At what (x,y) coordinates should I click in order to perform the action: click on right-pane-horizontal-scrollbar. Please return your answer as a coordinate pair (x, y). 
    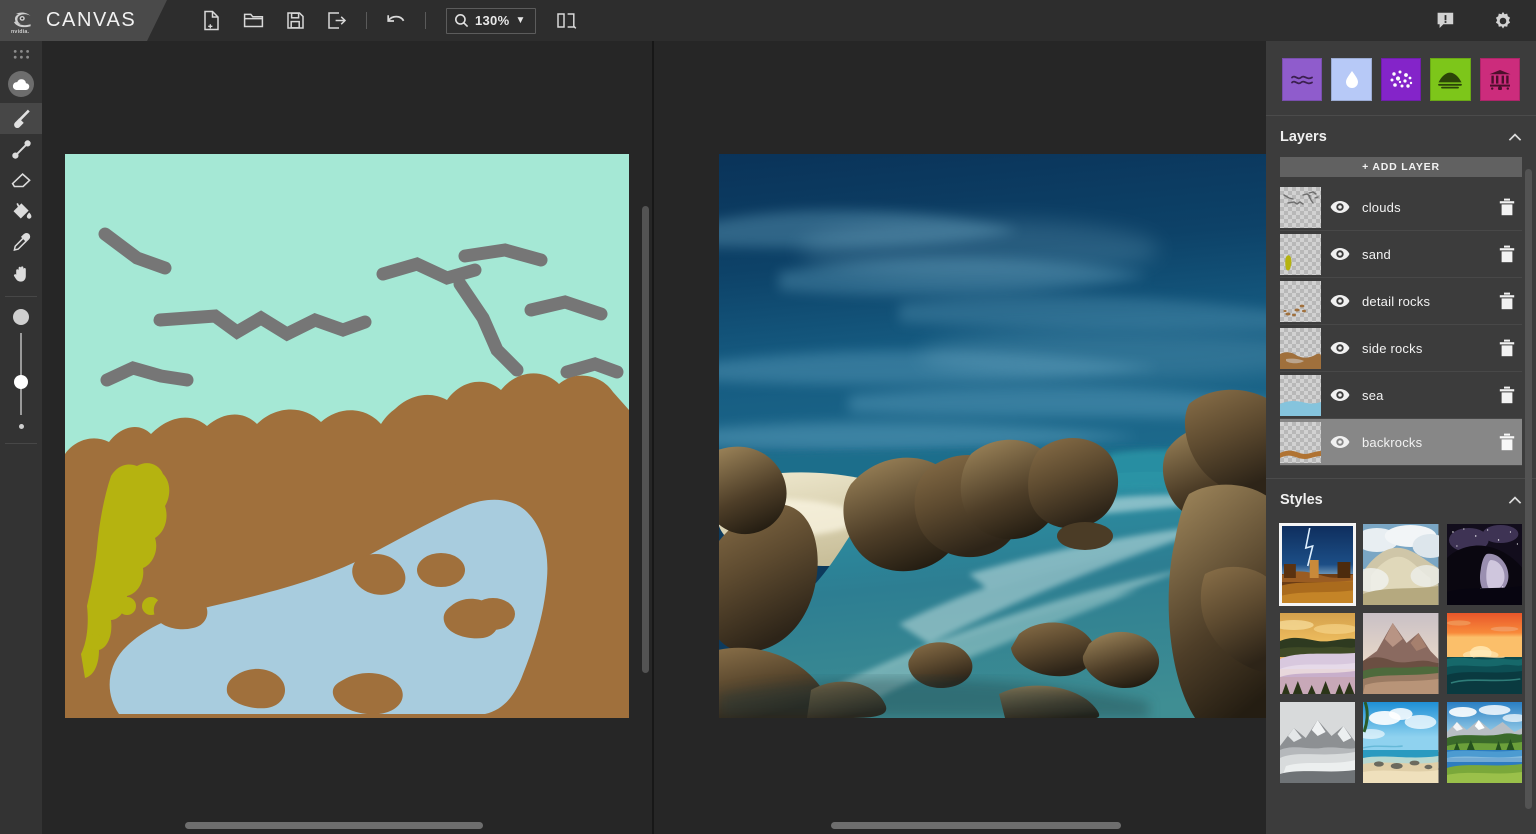
    Looking at the image, I should click on (976, 825).